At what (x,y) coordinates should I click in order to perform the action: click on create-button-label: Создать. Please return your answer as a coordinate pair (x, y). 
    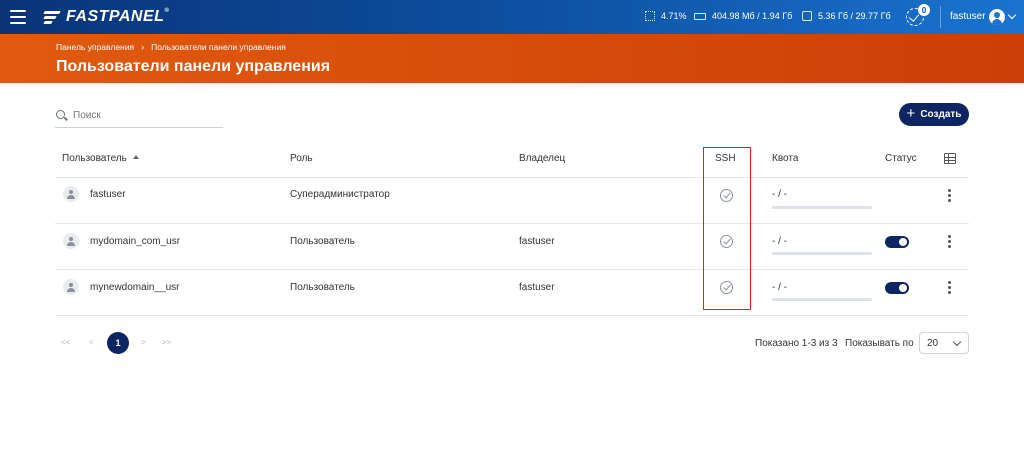
    Looking at the image, I should click on (941, 114).